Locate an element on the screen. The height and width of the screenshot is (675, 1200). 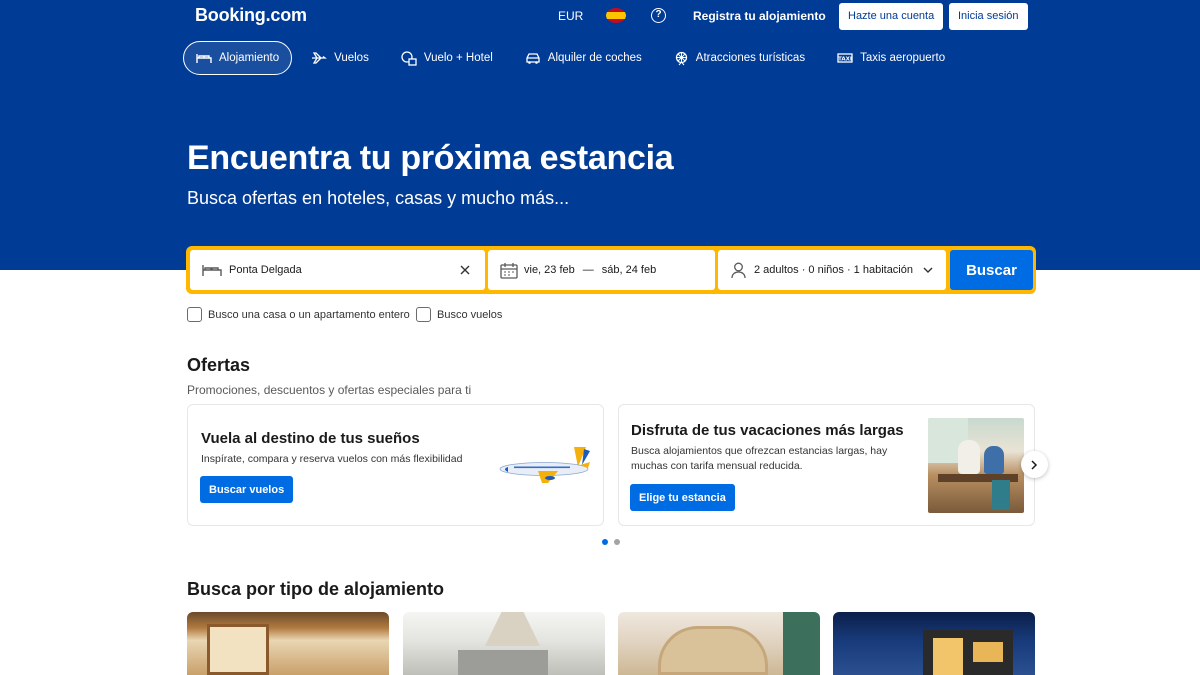
search-button: Buscar is located at coordinates (991, 270).